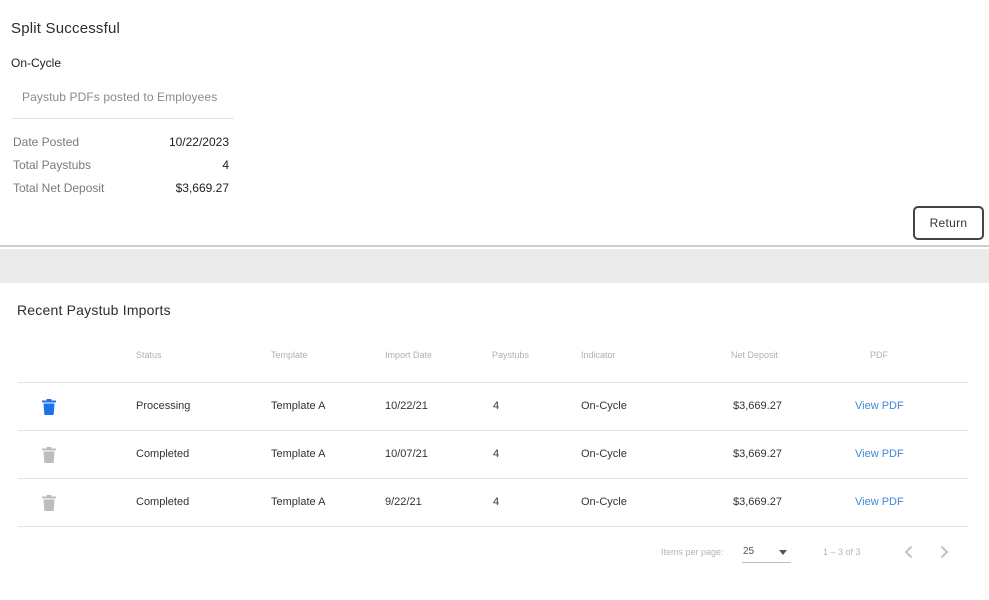  Describe the element at coordinates (59, 188) in the screenshot. I see `summary-label: Total Net Deposit` at that location.